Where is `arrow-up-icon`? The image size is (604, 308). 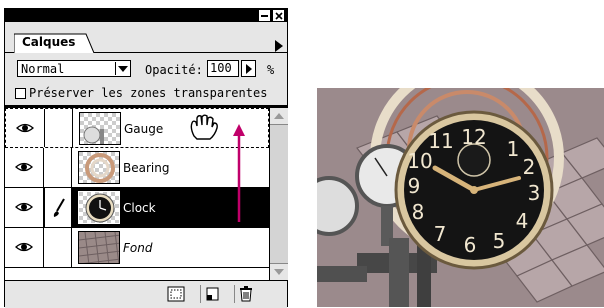
arrow-up-icon is located at coordinates (239, 173).